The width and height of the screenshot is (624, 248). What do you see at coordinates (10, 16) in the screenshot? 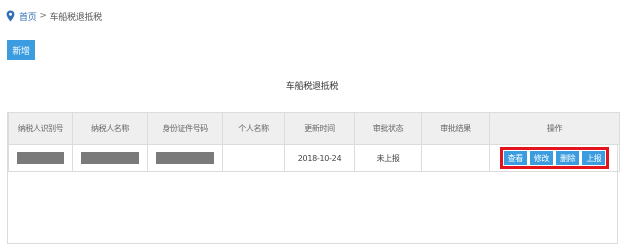
I see `location-pin-icon` at bounding box center [10, 16].